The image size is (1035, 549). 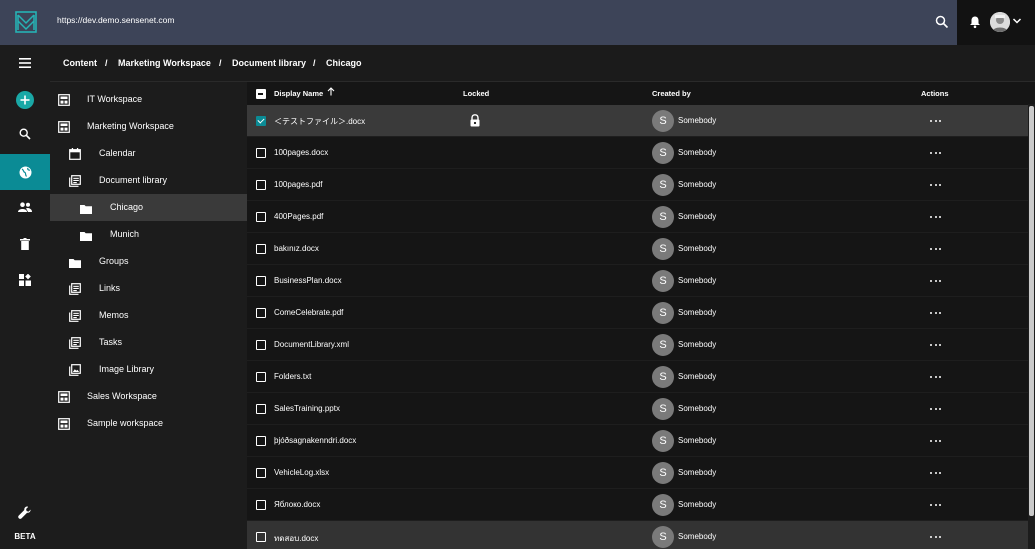 I want to click on file-name: bakınız.docx, so click(x=296, y=248).